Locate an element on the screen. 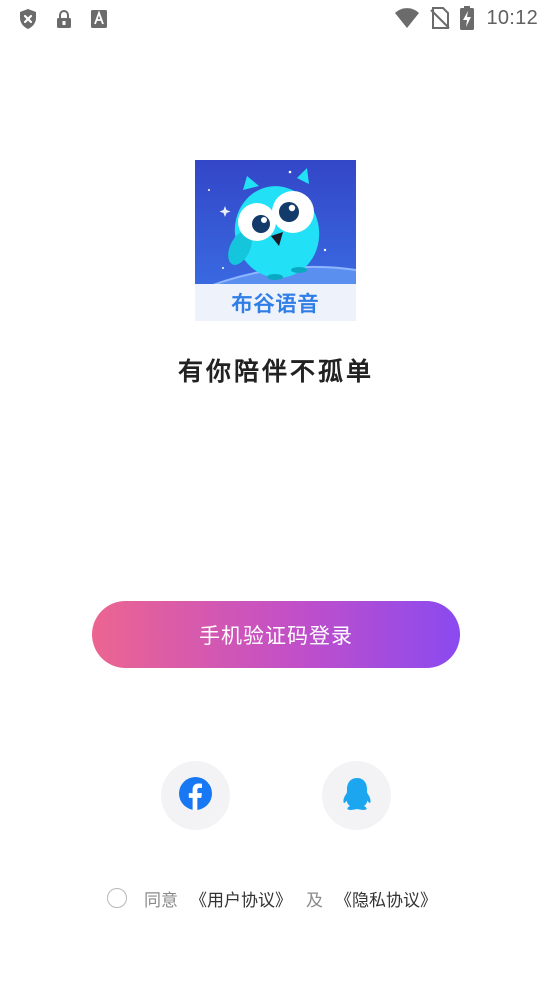 The height and width of the screenshot is (983, 552). and-label: 及 is located at coordinates (314, 900).